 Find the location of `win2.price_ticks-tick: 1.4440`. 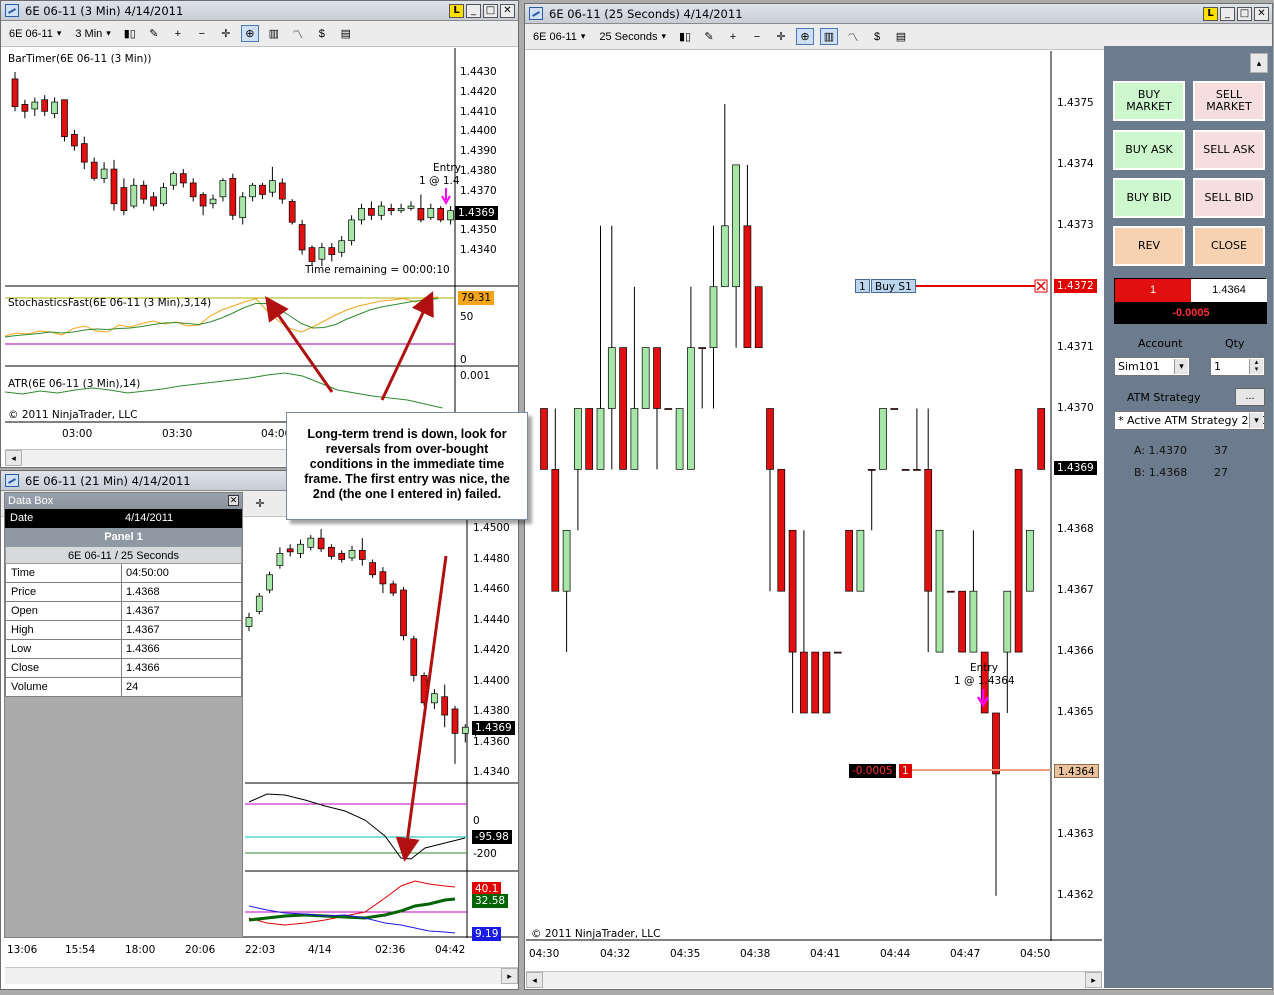

win2.price_ticks-tick: 1.4440 is located at coordinates (491, 619).